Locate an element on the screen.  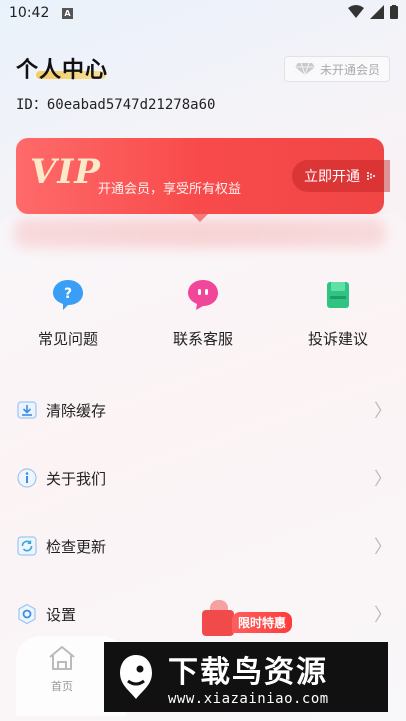
gift-box-icon is located at coordinates (218, 623).